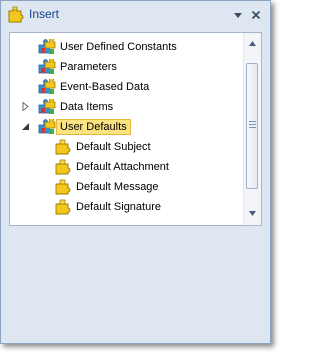  I want to click on insert-puzzle-icon, so click(16, 14).